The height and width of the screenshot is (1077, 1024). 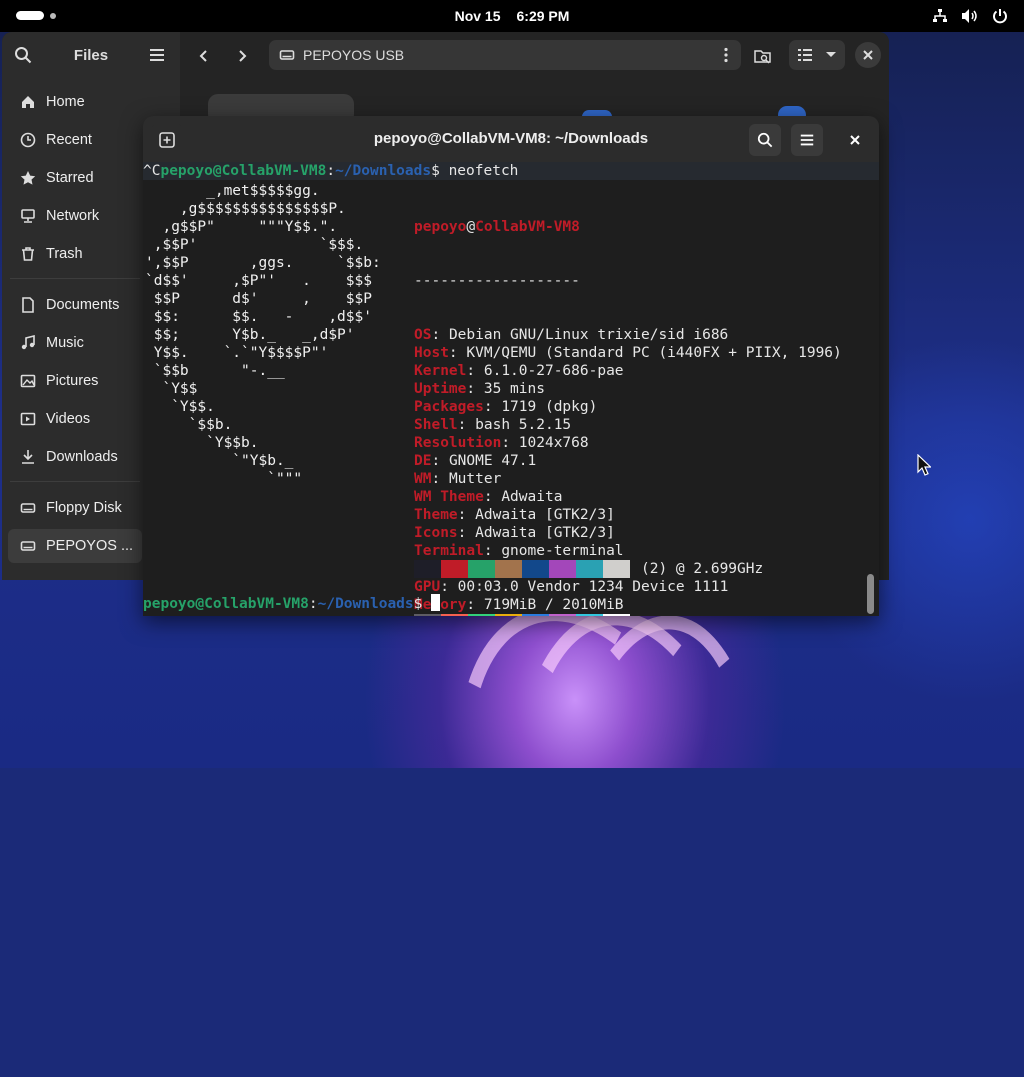 I want to click on sidebar-item-label: Music, so click(x=65, y=343).